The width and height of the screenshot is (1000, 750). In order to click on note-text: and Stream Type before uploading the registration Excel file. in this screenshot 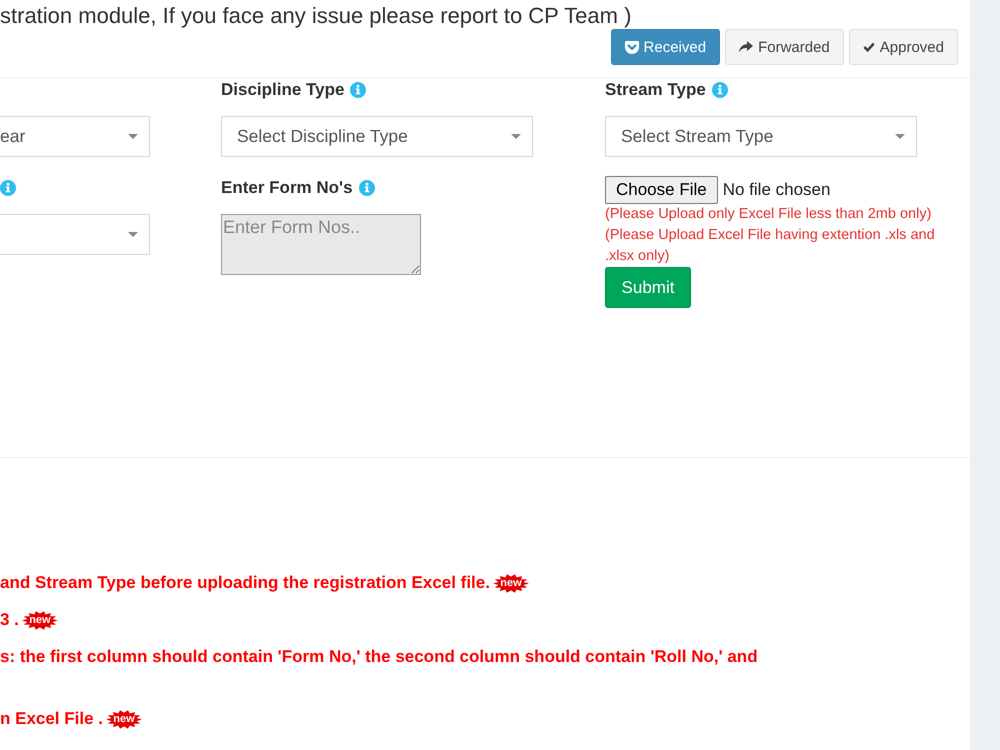, I will do `click(245, 582)`.